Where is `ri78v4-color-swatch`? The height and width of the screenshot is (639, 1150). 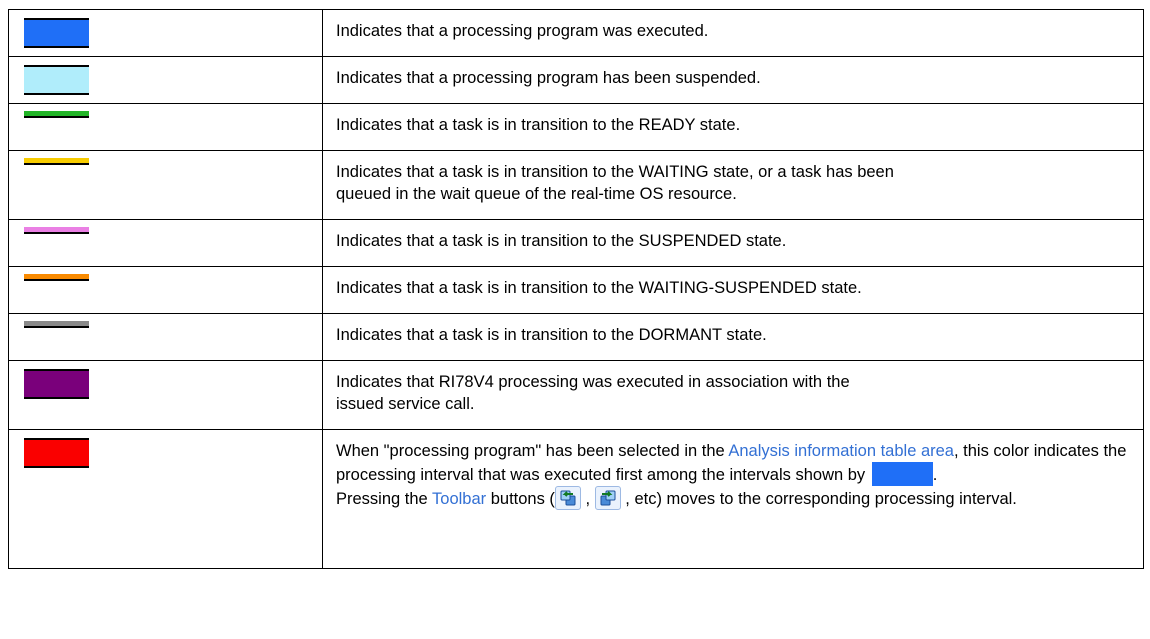
ri78v4-color-swatch is located at coordinates (56, 384).